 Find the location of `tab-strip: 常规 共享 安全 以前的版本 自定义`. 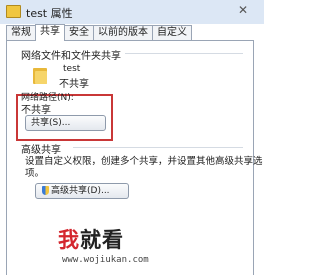

tab-strip: 常规 共享 安全 以前的版本 自定义 is located at coordinates (99, 32).